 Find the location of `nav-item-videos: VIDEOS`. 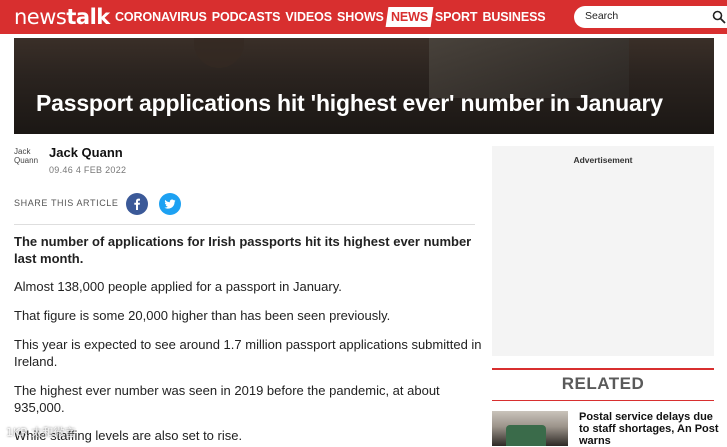

nav-item-videos: VIDEOS is located at coordinates (308, 17).